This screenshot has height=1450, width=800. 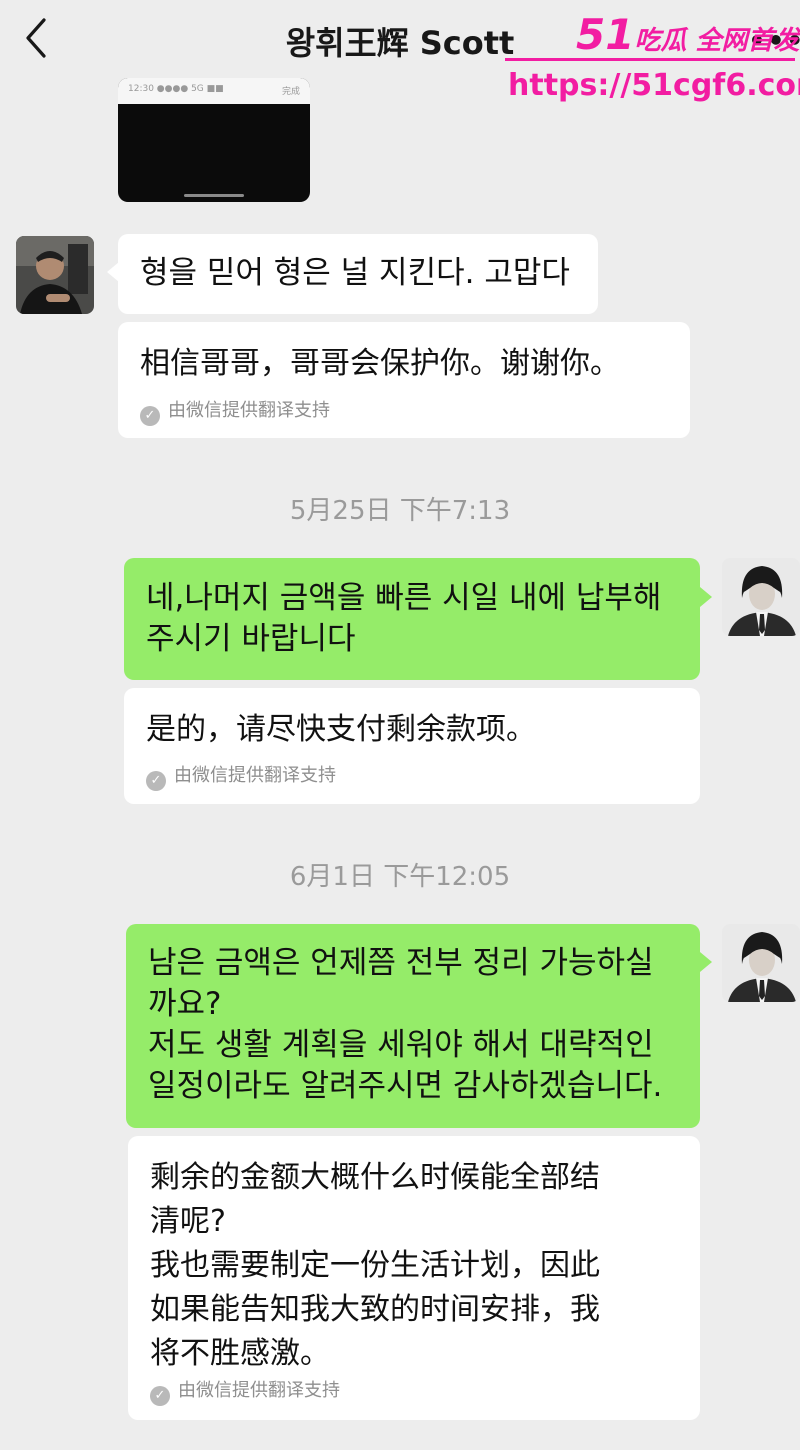 I want to click on watermark-brand-number: 51, so click(x=605, y=34).